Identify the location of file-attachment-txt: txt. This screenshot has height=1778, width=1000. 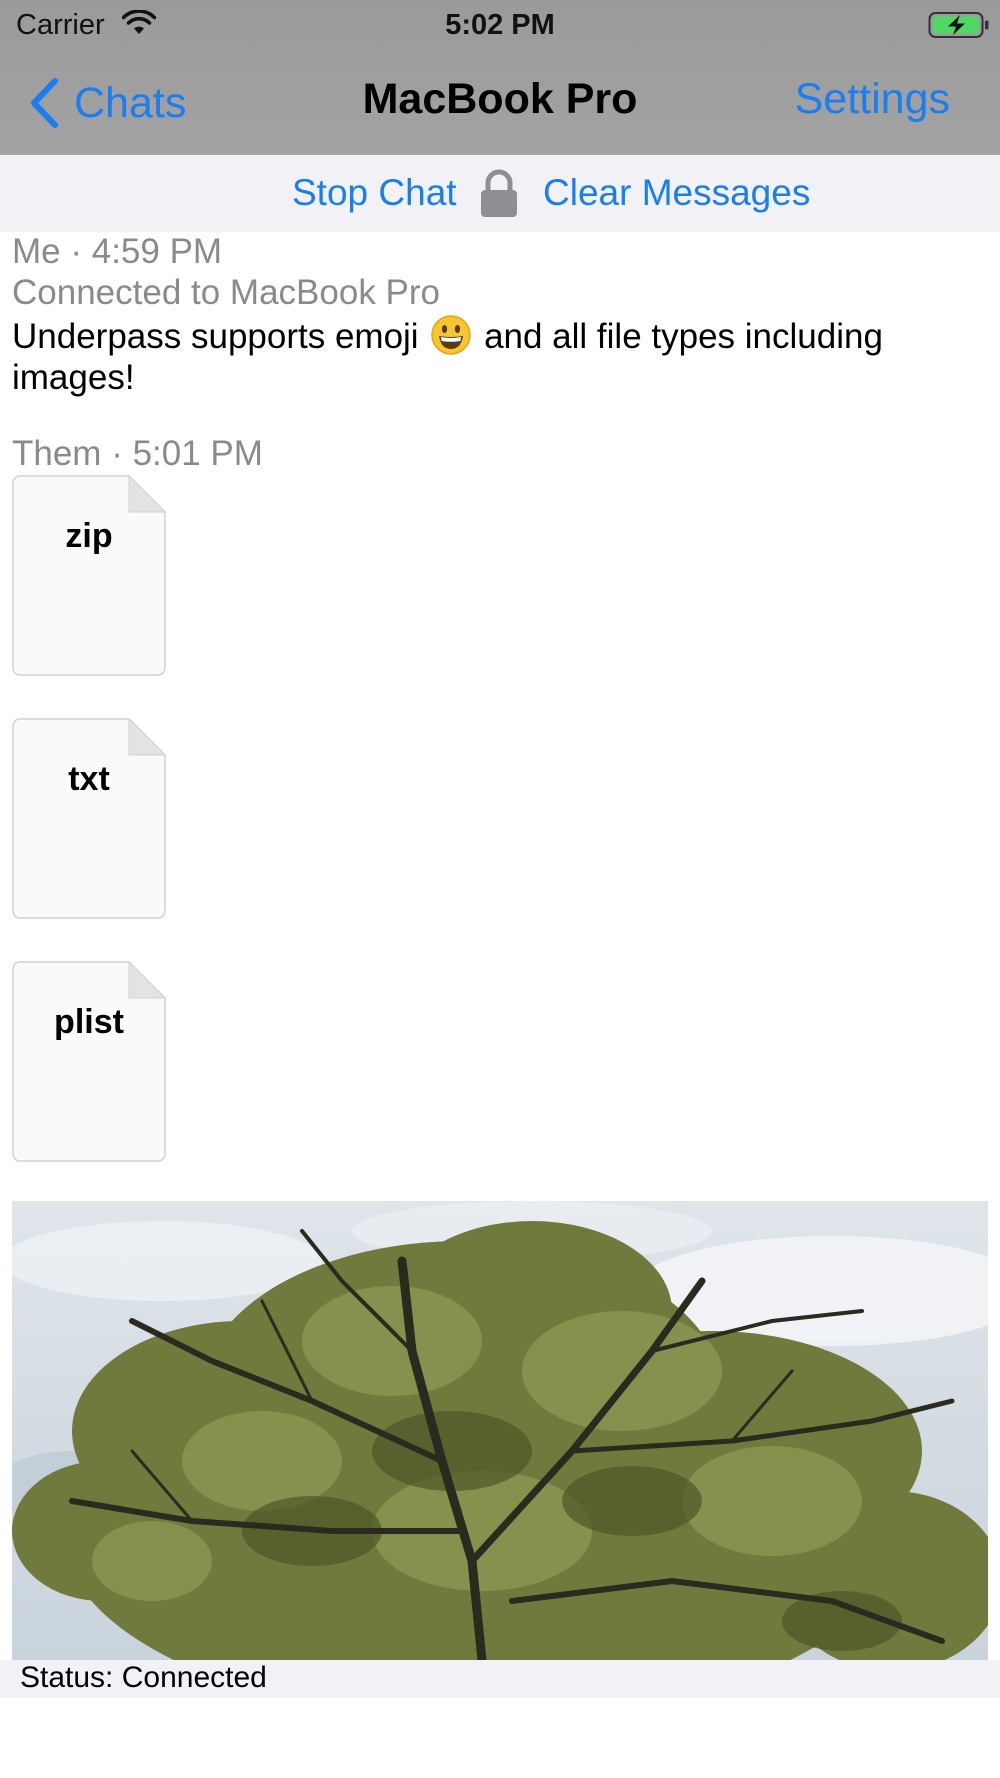
(89, 818).